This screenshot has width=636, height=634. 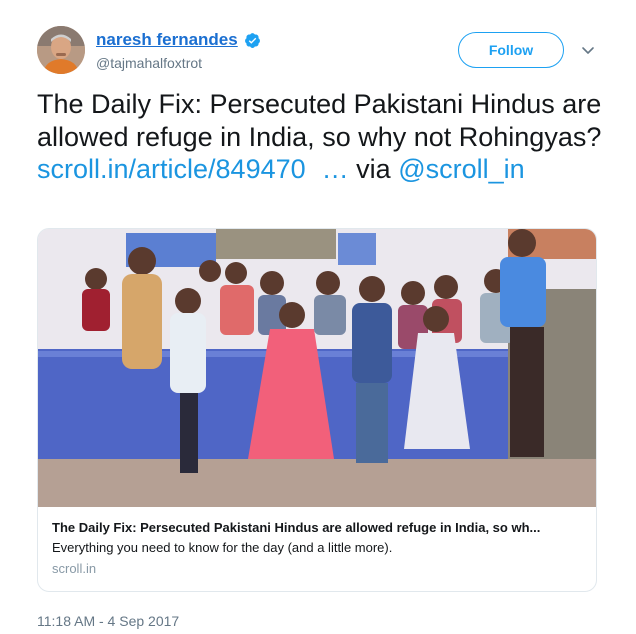 I want to click on tweet-article-link: scroll.in/article/849470, so click(x=171, y=169).